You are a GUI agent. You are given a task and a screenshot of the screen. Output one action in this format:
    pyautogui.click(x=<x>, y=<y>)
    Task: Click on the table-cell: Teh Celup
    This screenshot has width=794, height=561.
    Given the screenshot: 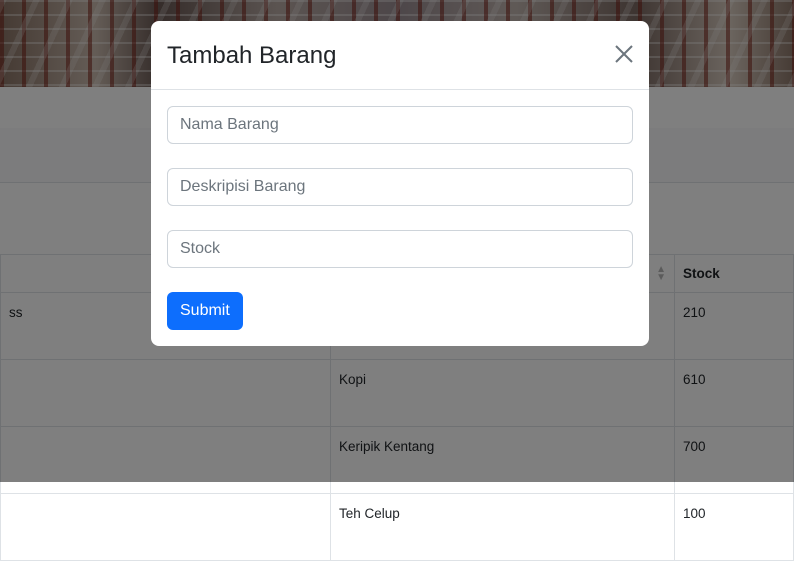 What is the action you would take?
    pyautogui.click(x=502, y=527)
    